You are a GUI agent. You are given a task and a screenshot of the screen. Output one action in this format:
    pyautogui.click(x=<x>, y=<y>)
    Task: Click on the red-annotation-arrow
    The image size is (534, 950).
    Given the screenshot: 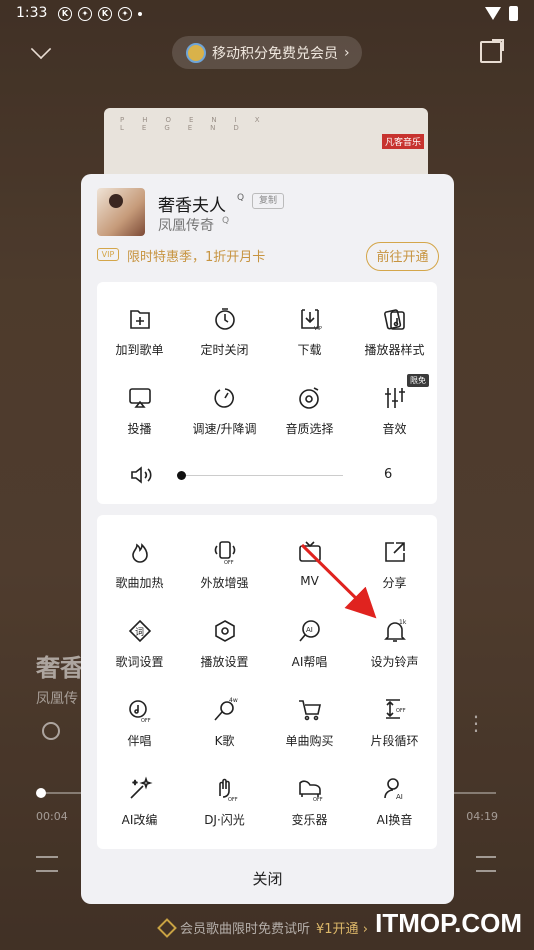 What is the action you would take?
    pyautogui.click(x=338, y=581)
    